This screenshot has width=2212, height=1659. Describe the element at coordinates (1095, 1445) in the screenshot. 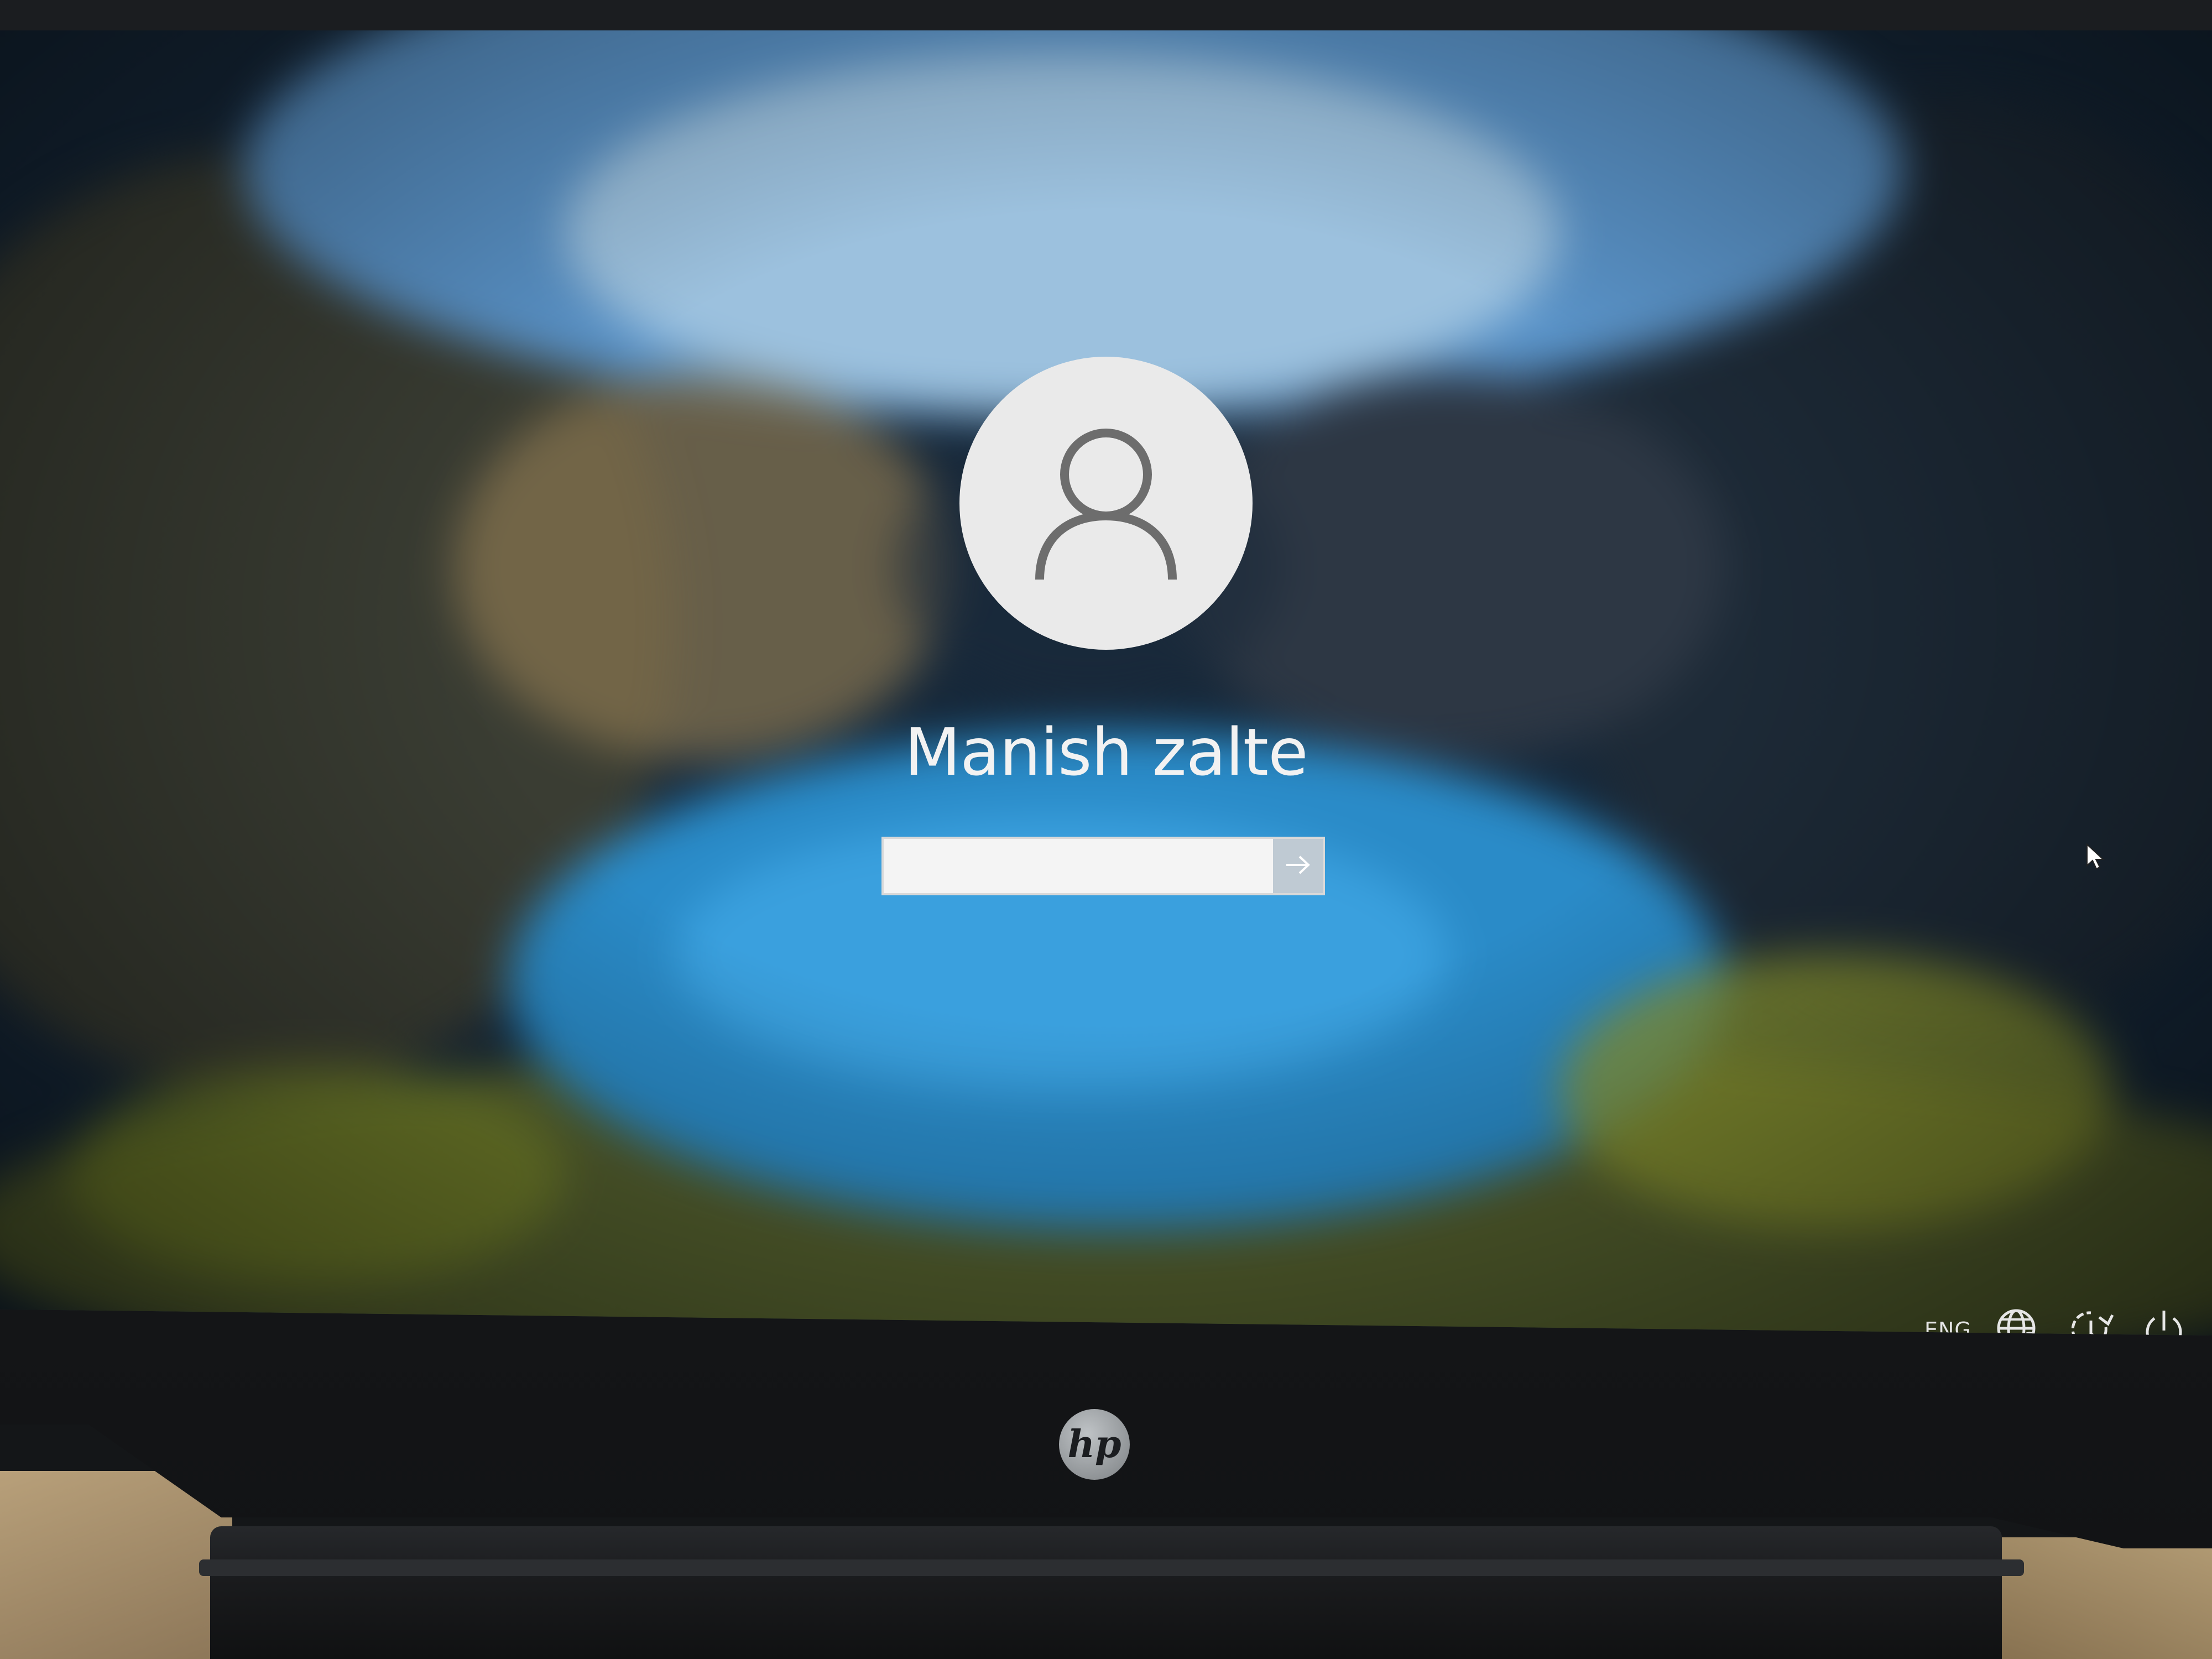

I see `hp-logo: hp` at that location.